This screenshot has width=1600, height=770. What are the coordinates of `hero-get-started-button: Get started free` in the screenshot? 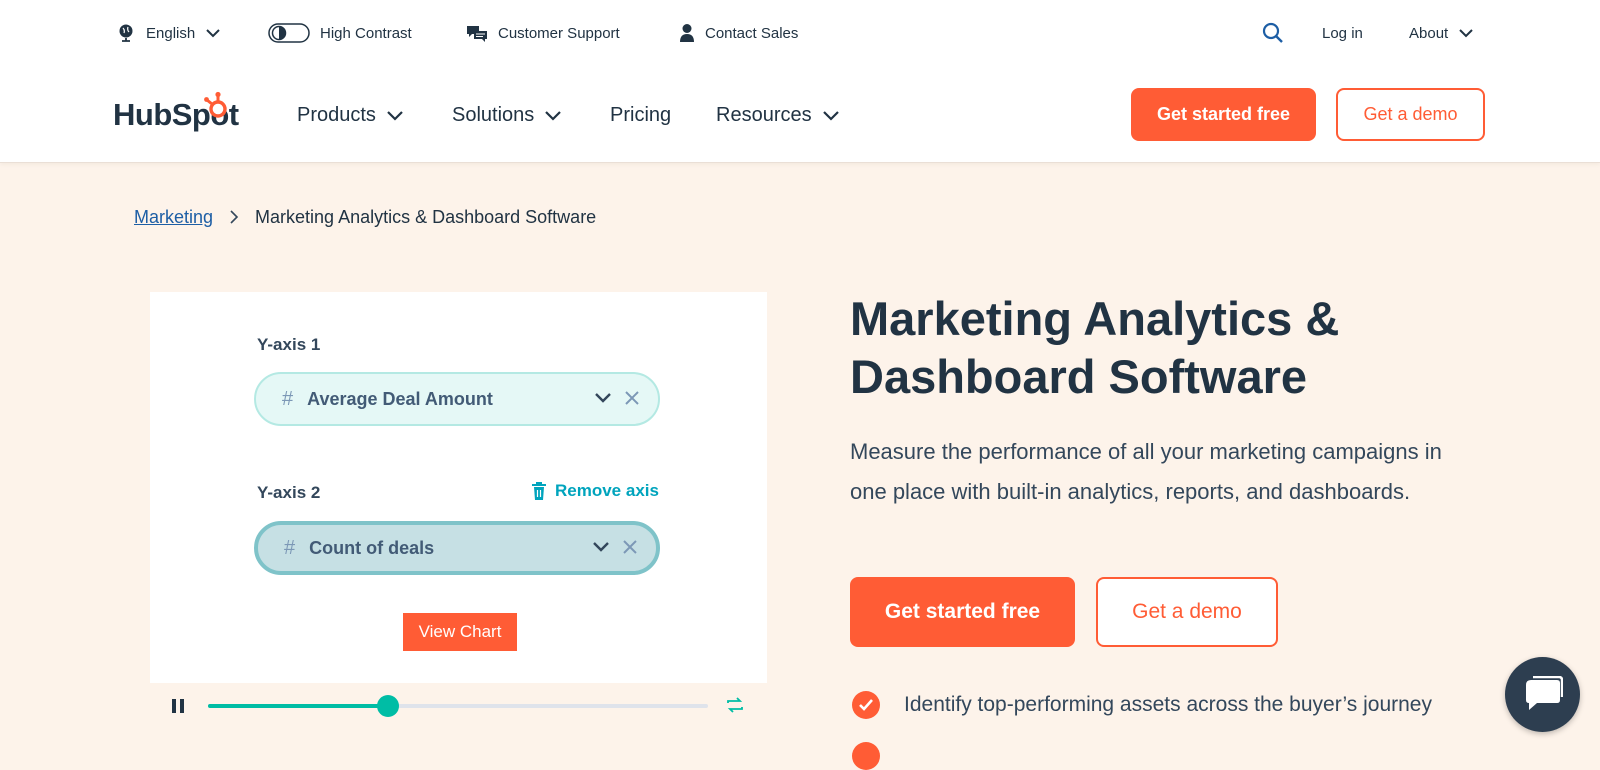 It's located at (962, 612).